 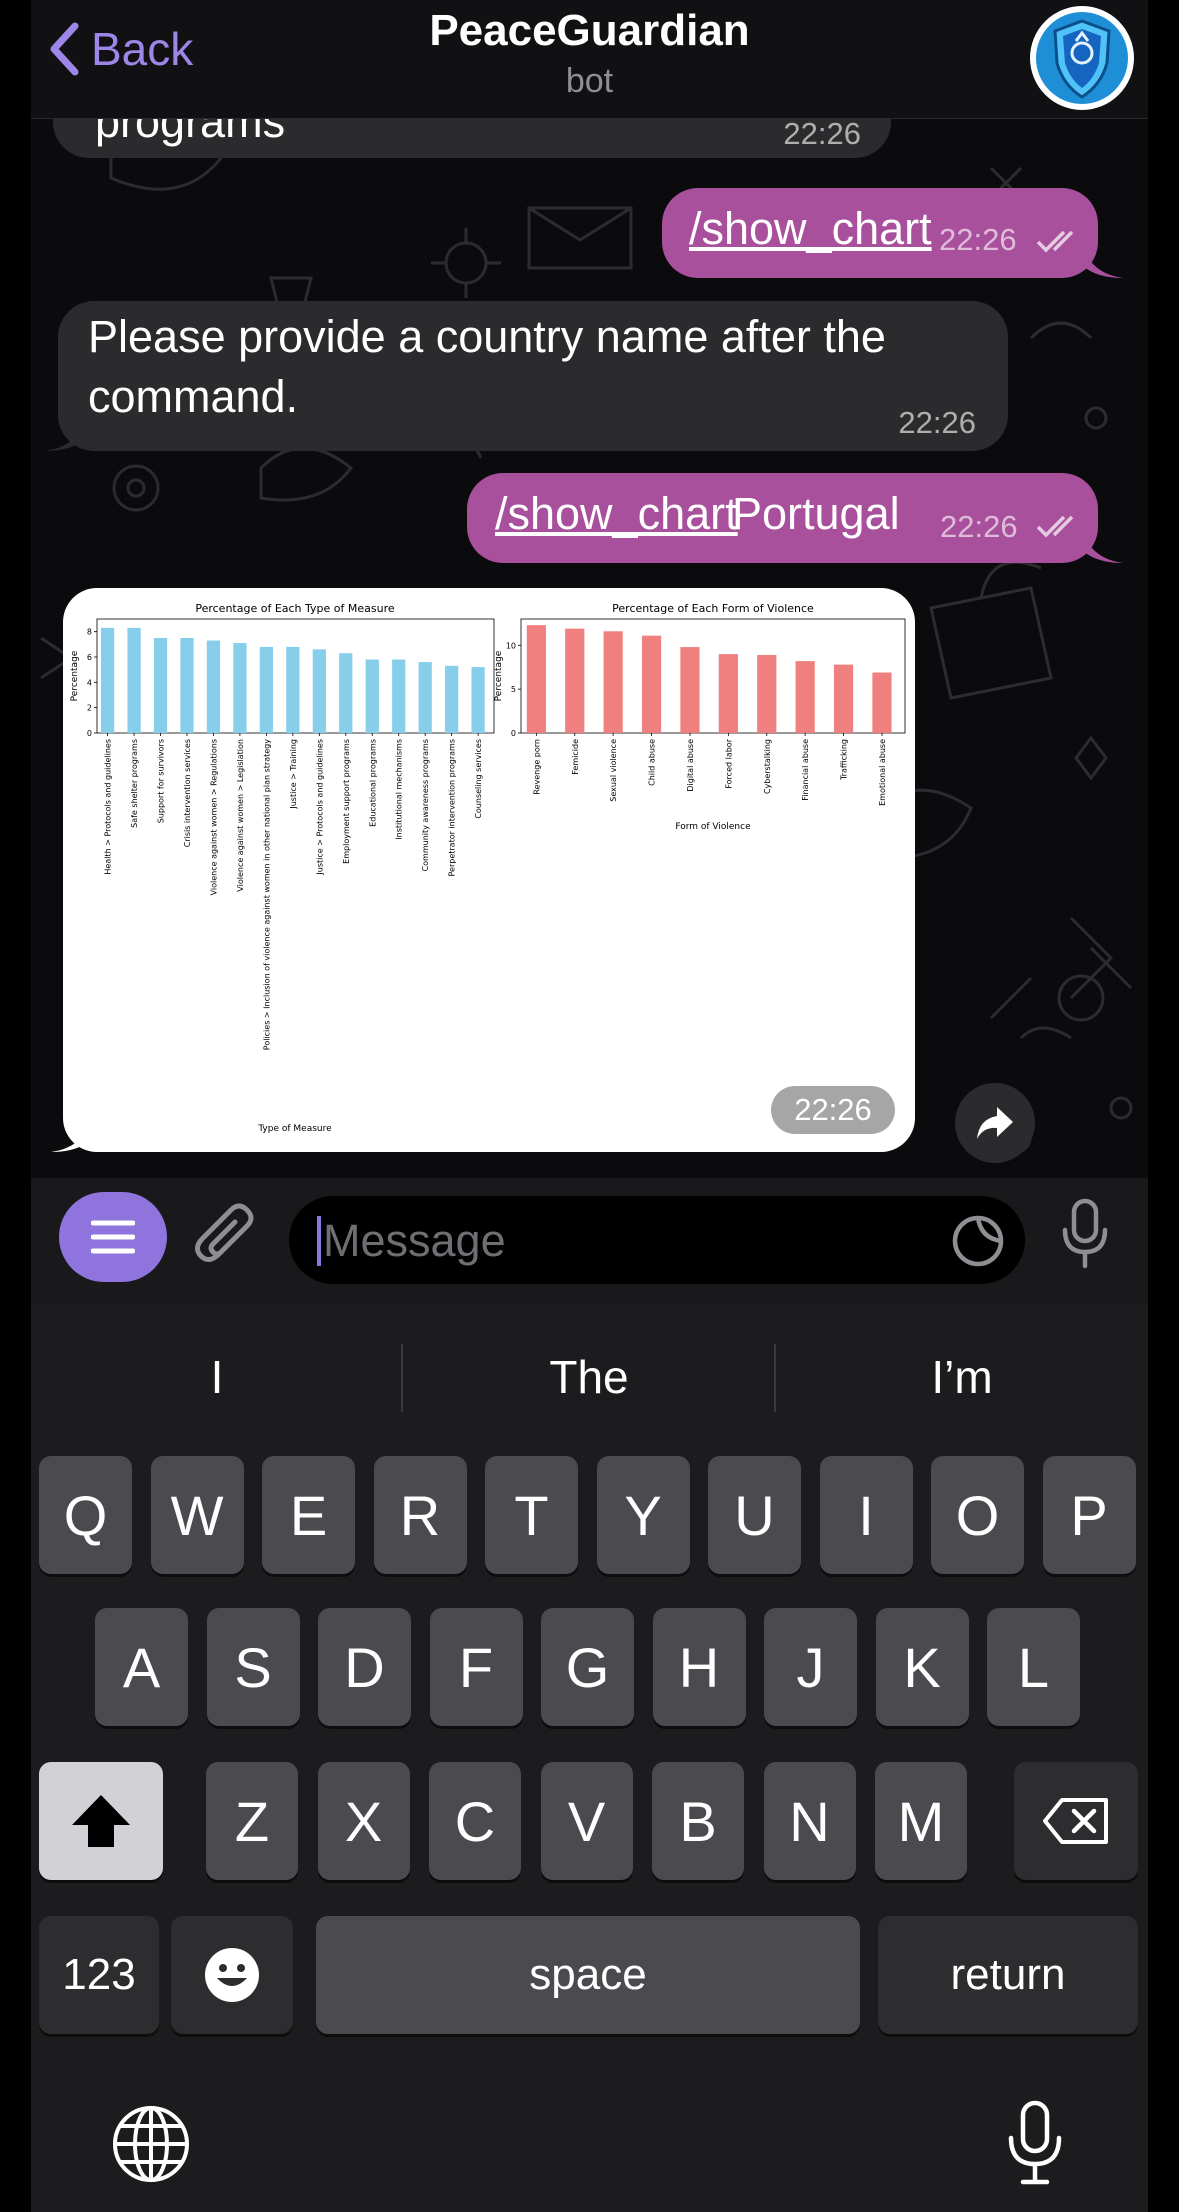 I want to click on delete-key, so click(x=1076, y=1821).